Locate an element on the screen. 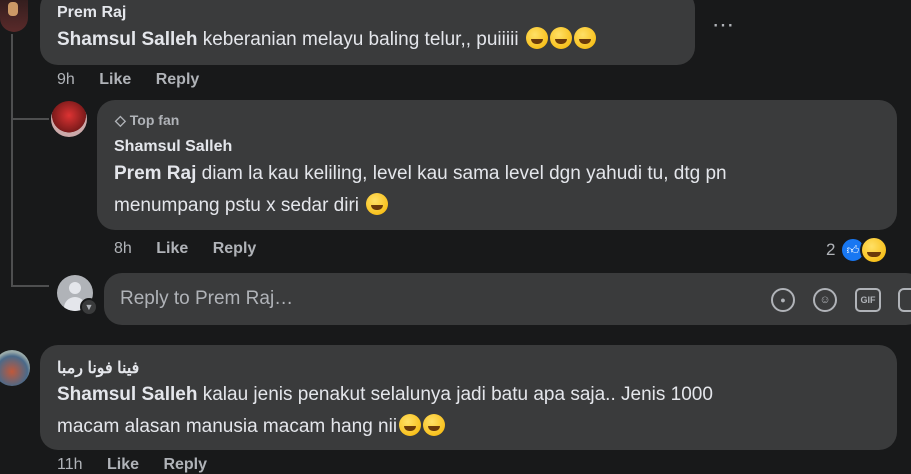 The width and height of the screenshot is (911, 474). avatar-sticker-icon: ● is located at coordinates (783, 300).